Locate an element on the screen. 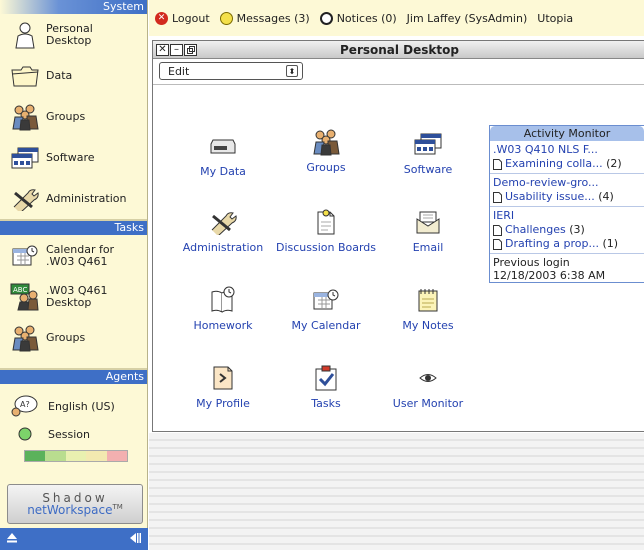 The image size is (644, 550). previous-login-value: 12/18/2003 6:38 AM is located at coordinates (549, 275).